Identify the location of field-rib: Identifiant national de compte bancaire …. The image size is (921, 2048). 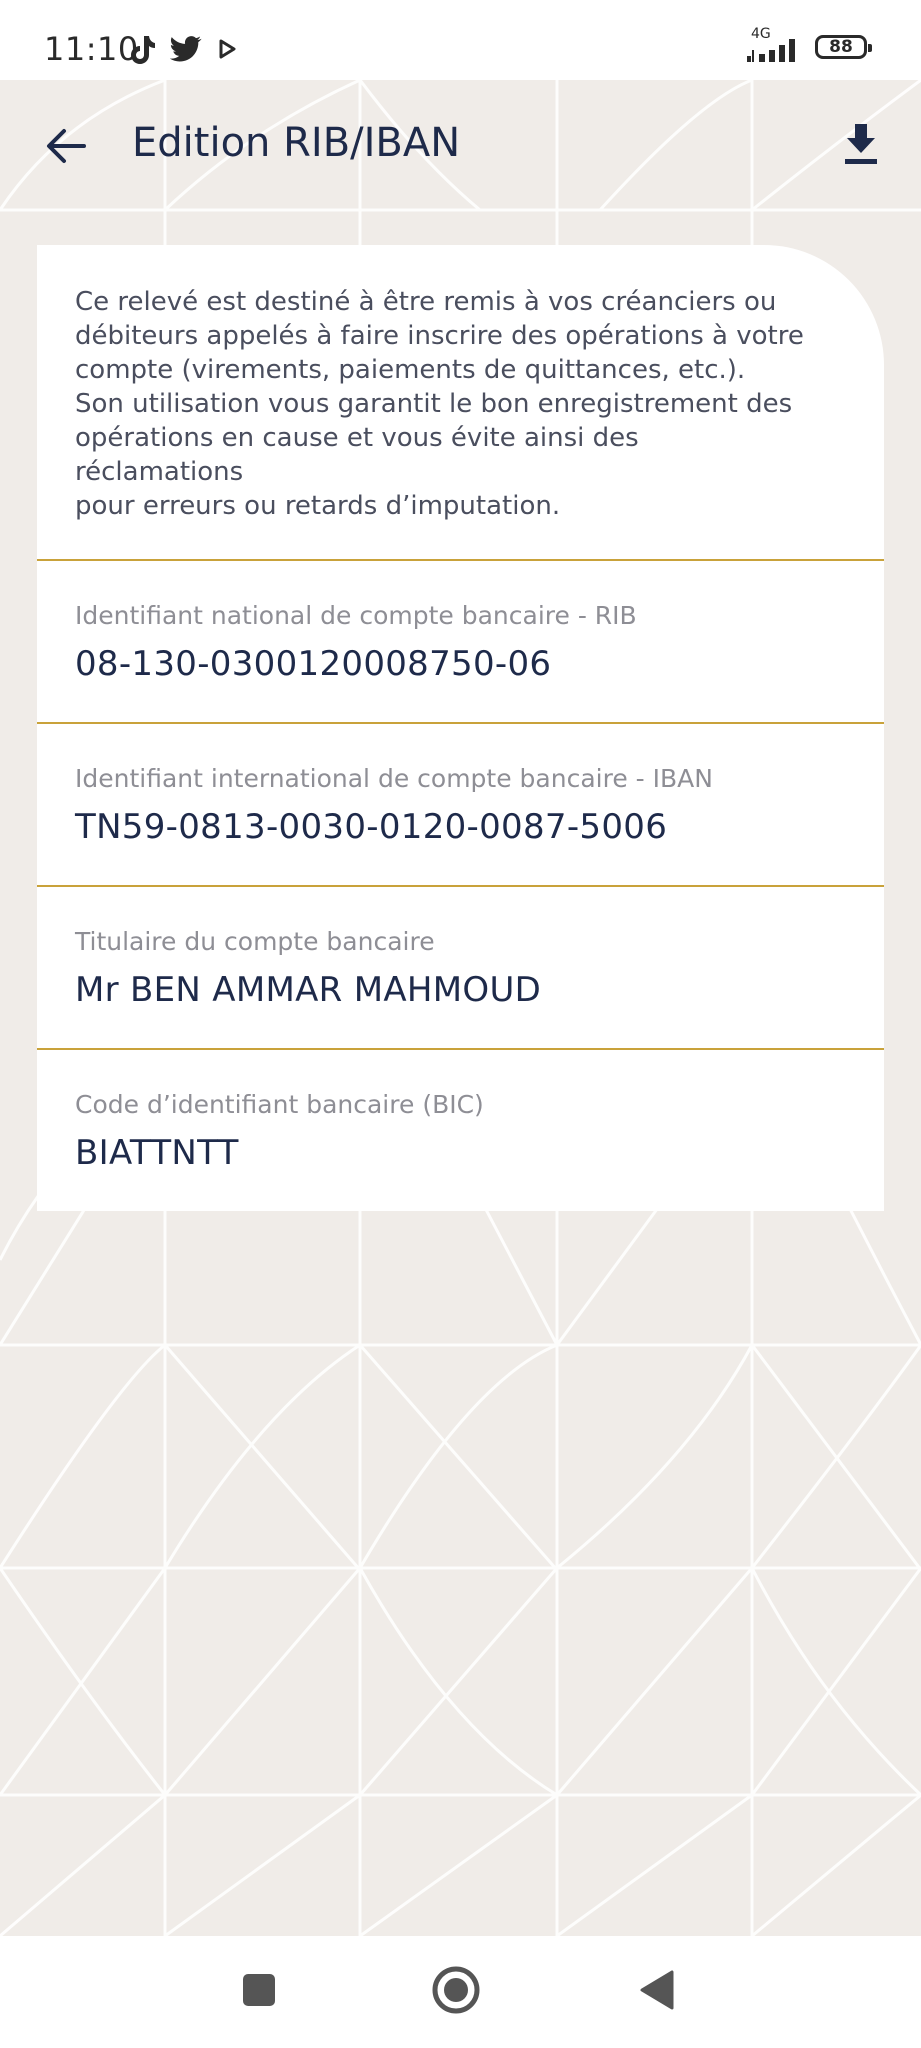
(460, 640).